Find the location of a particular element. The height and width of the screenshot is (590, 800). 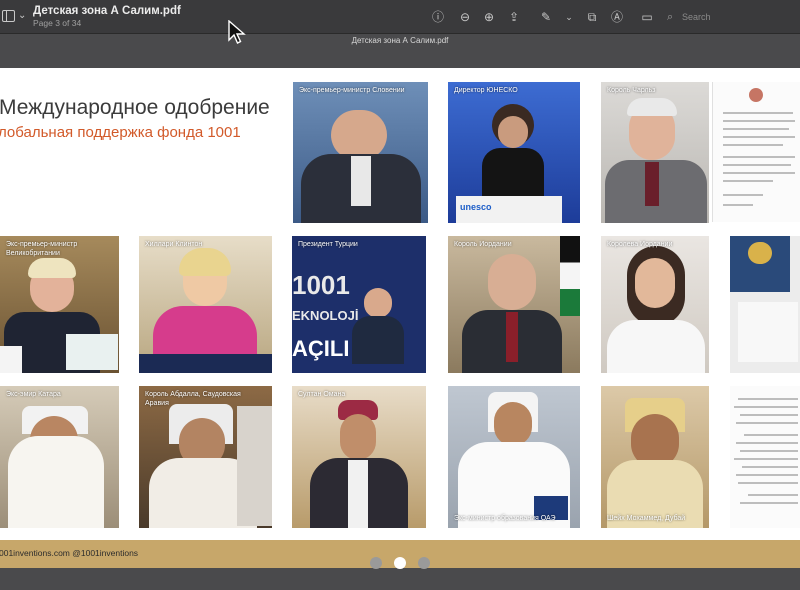

footer-text: 001inventions.com @1001inventions is located at coordinates (69, 553).